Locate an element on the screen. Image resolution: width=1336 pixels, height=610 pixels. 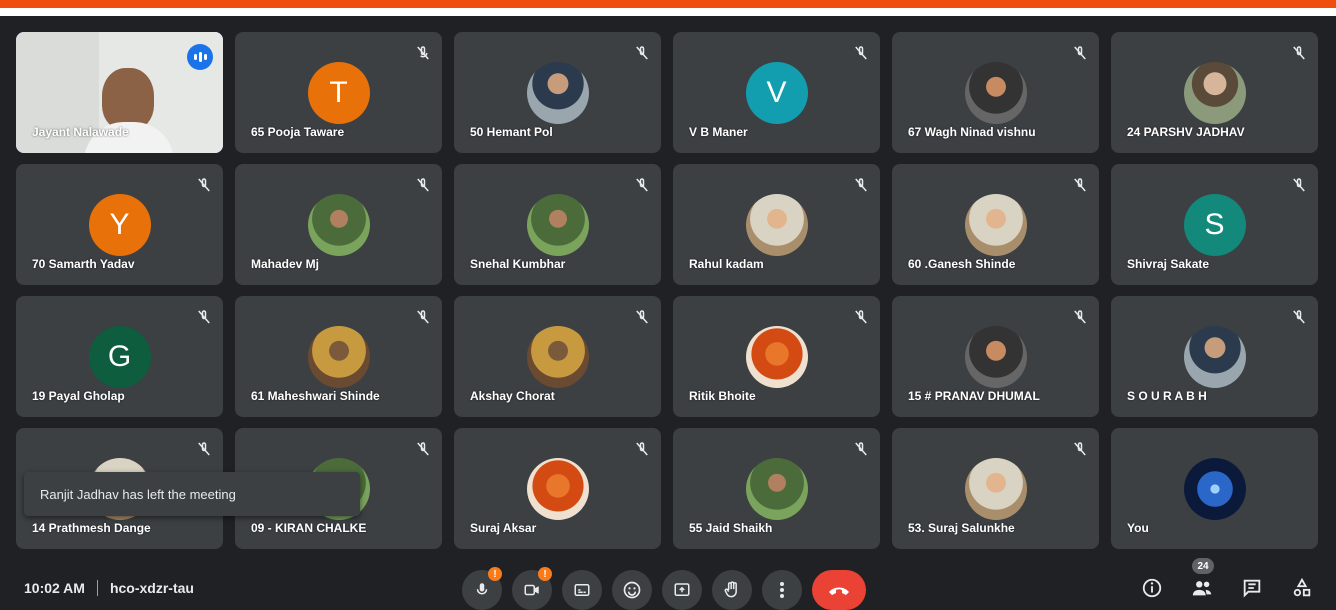
participant-tile: 55 Jaid Shaikh is located at coordinates (776, 488).